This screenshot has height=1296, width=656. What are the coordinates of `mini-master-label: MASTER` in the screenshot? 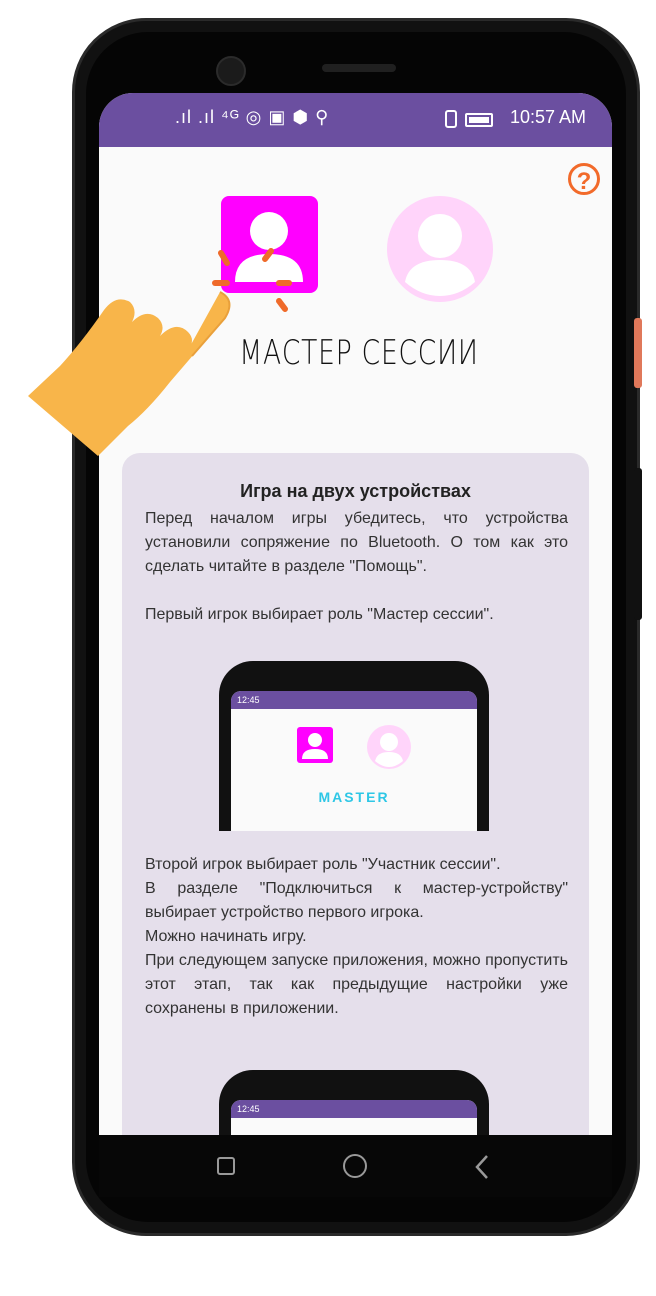 It's located at (354, 797).